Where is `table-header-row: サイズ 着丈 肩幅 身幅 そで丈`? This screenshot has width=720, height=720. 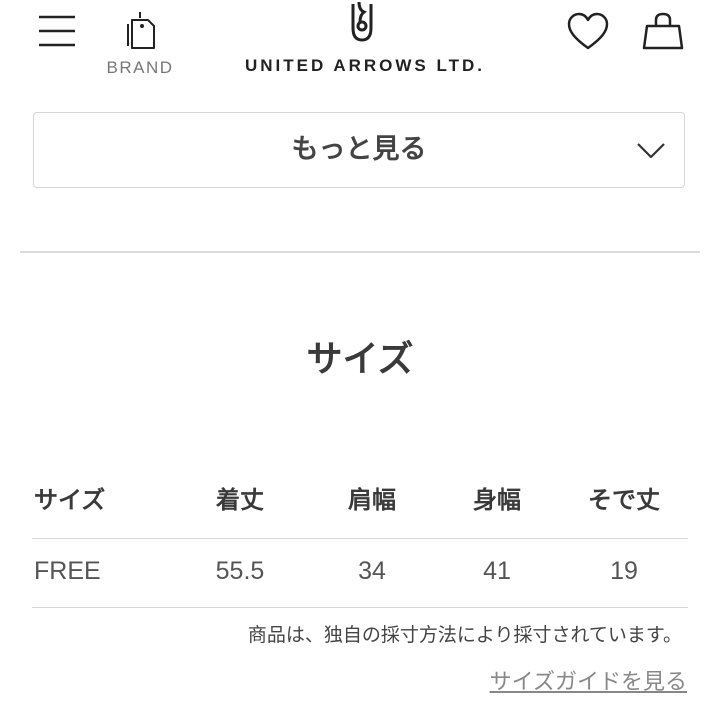 table-header-row: サイズ 着丈 肩幅 身幅 そで丈 is located at coordinates (360, 504).